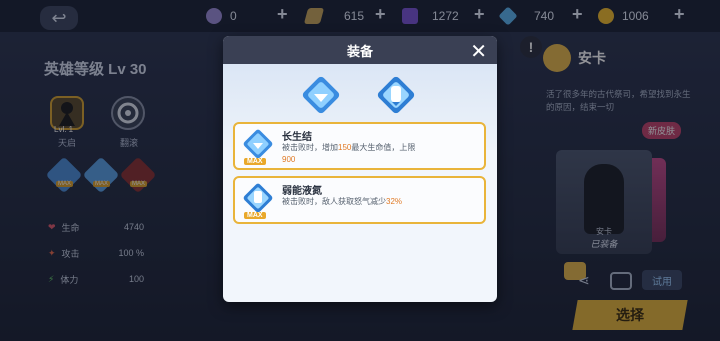 The width and height of the screenshot is (720, 341). Describe the element at coordinates (478, 51) in the screenshot. I see `close-button: ✕` at that location.